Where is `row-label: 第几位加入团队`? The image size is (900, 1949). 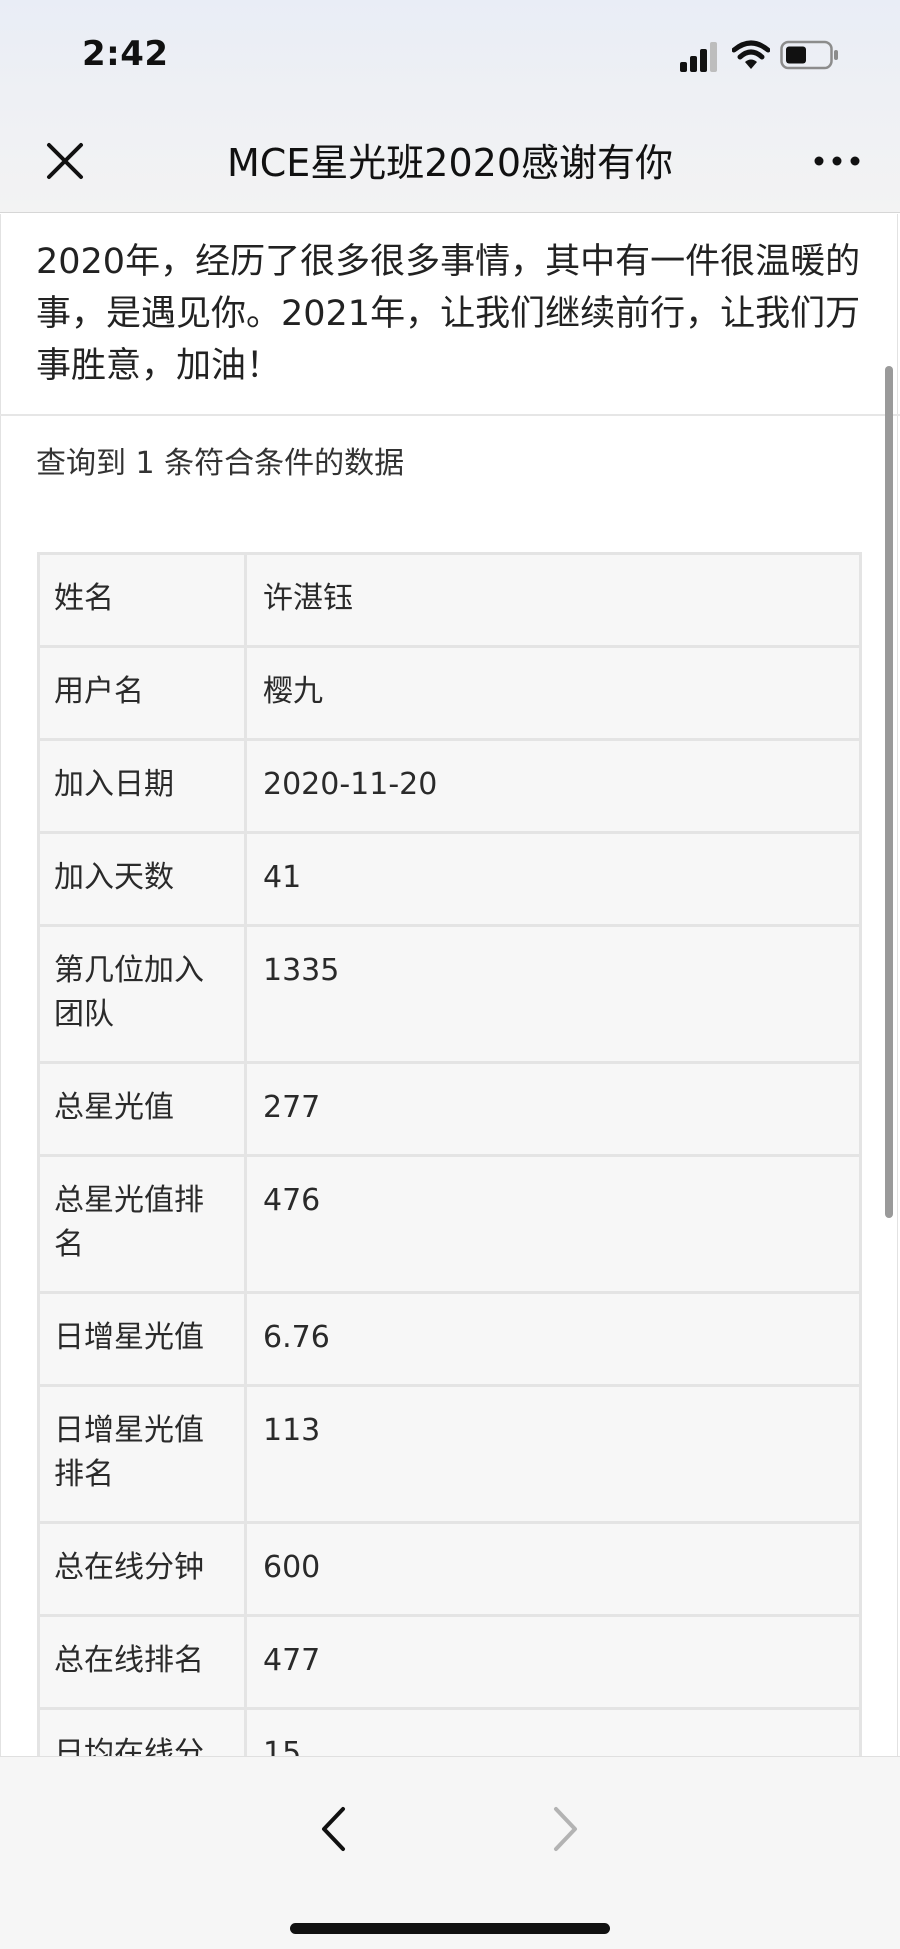
row-label: 第几位加入团队 is located at coordinates (142, 994).